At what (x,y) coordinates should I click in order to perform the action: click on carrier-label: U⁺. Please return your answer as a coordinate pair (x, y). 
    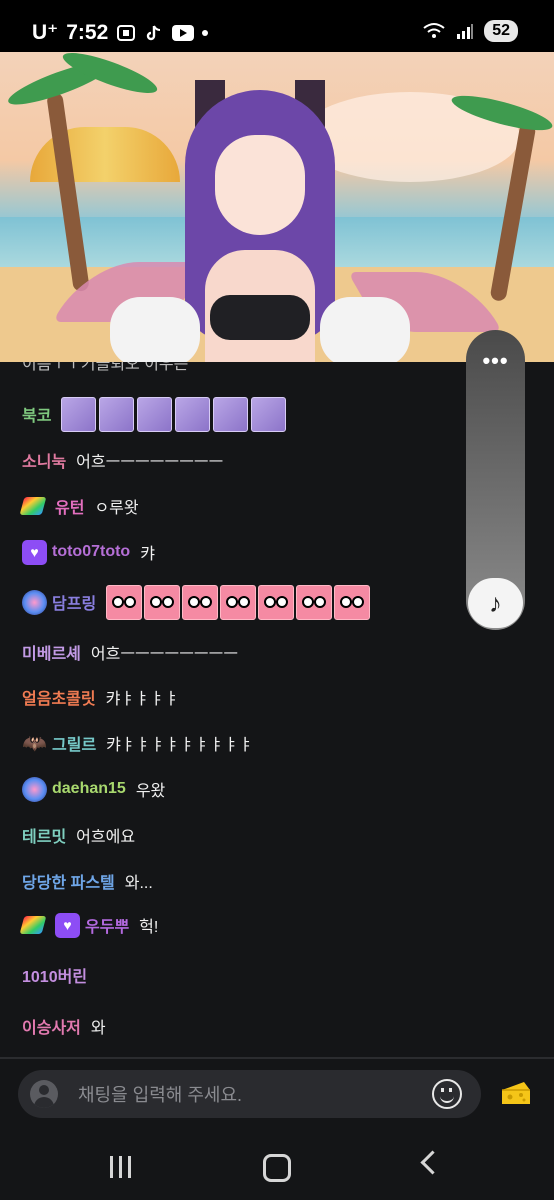
    Looking at the image, I should click on (45, 32).